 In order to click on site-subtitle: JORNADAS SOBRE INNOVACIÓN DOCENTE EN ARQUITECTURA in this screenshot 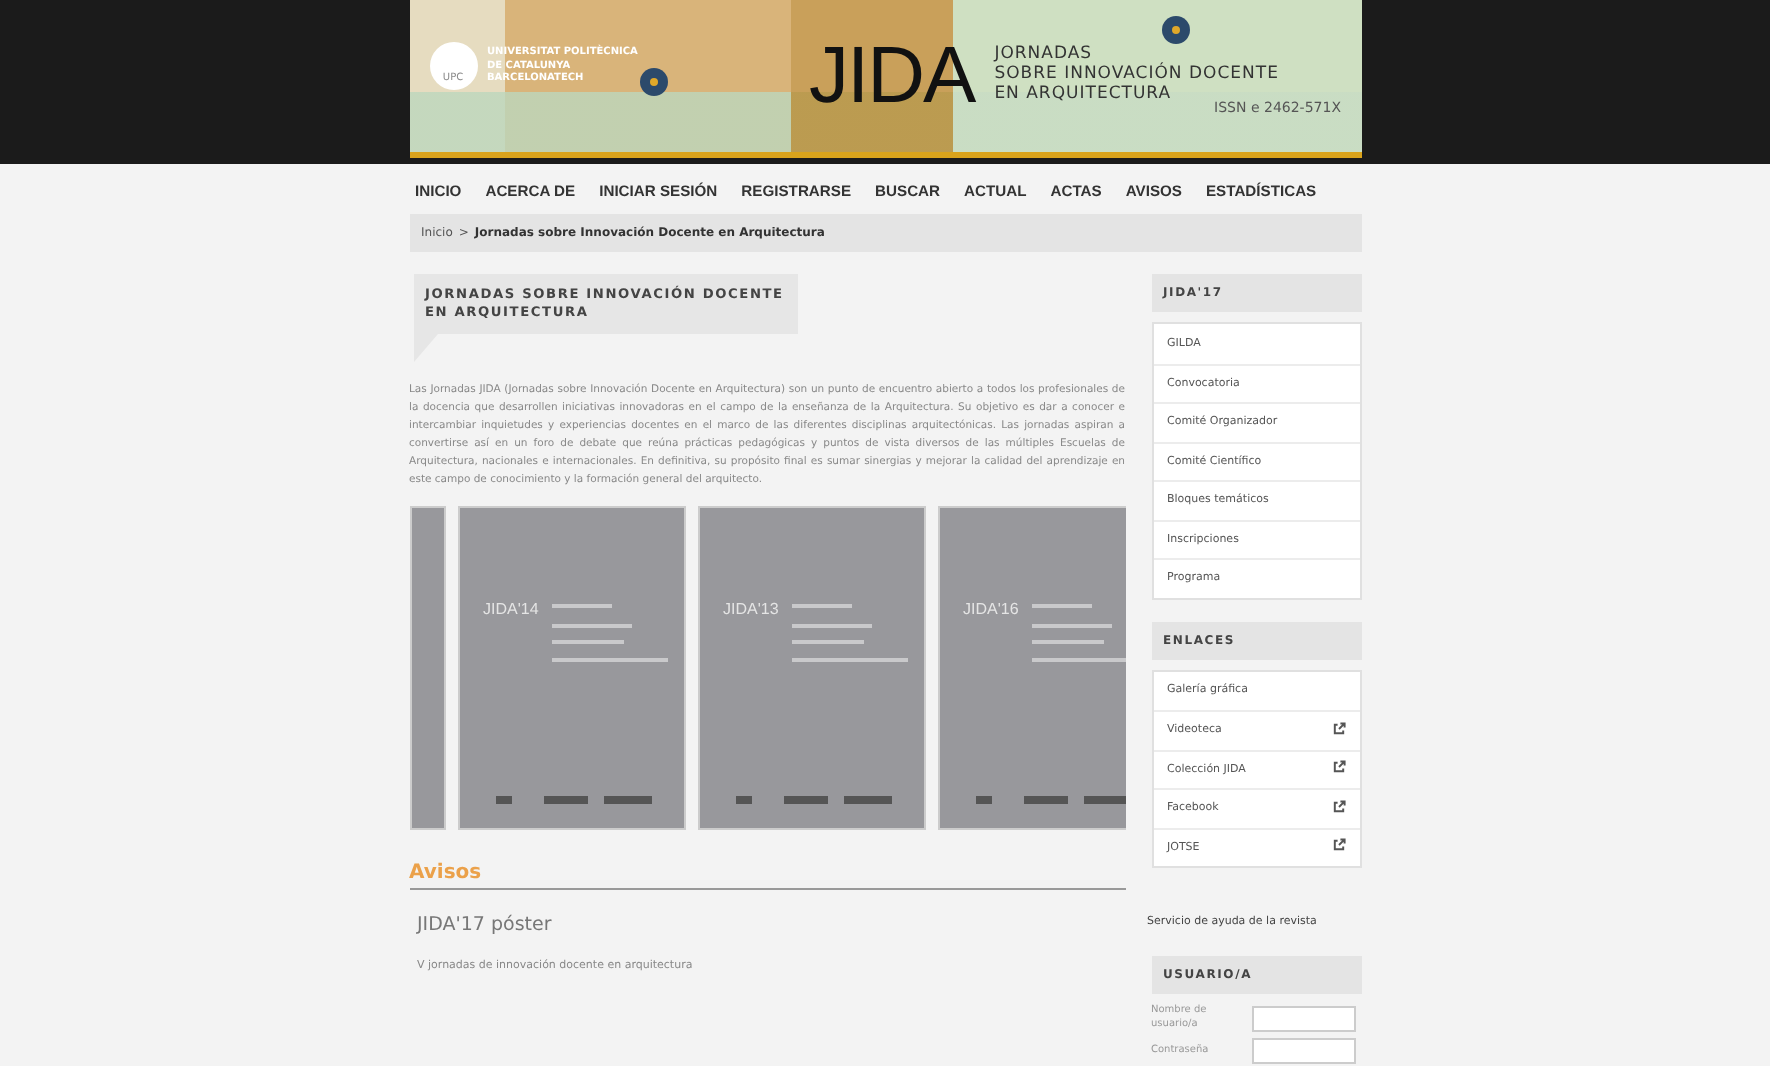, I will do `click(1136, 75)`.